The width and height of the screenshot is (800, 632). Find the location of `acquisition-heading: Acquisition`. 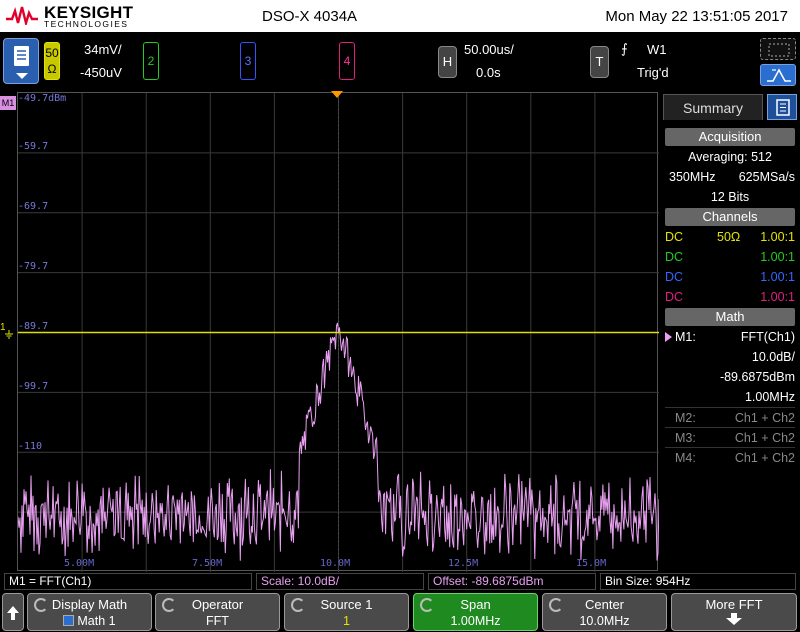

acquisition-heading: Acquisition is located at coordinates (730, 137).